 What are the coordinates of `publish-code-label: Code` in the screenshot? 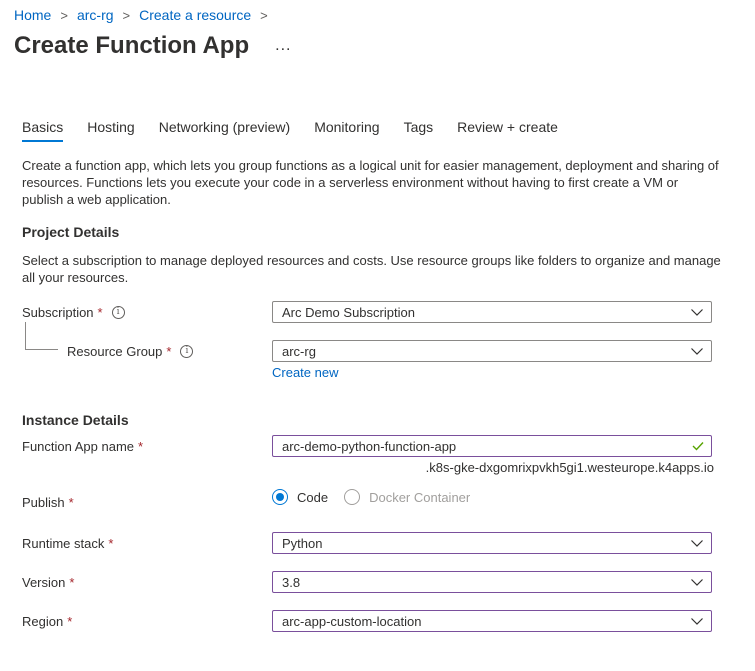 It's located at (312, 497).